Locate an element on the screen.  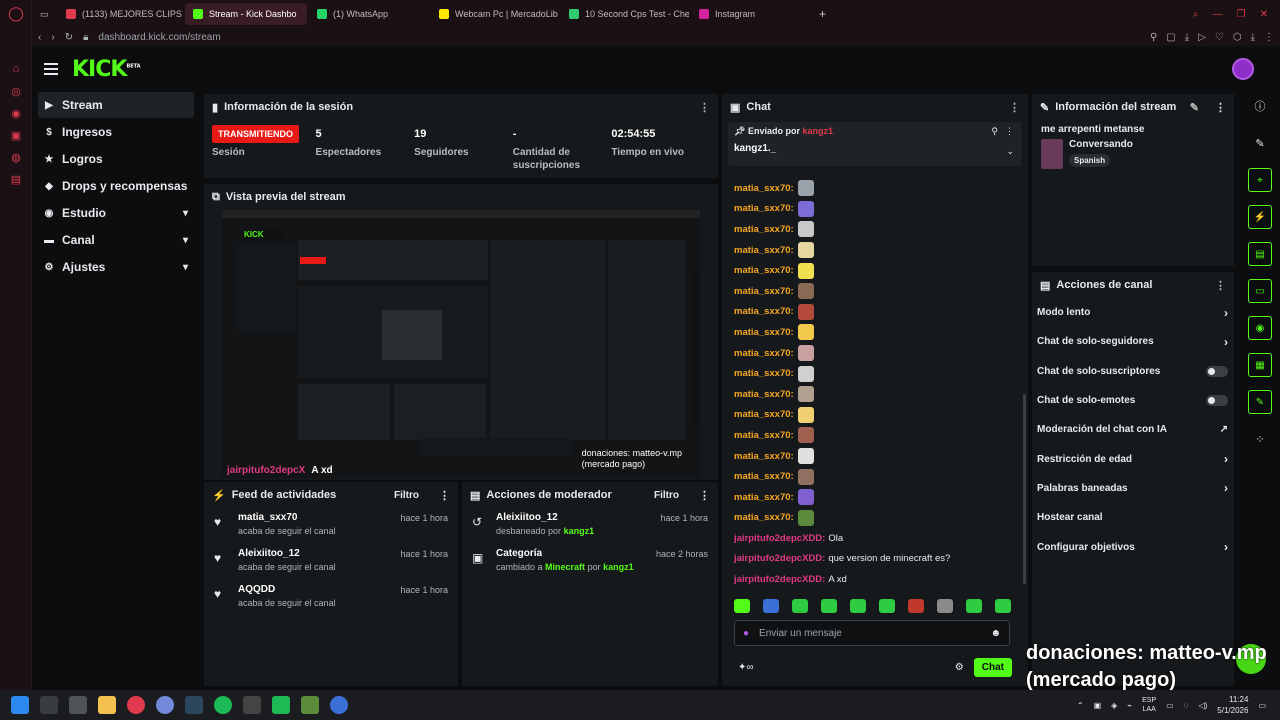
minecraft-icon is located at coordinates (310, 705).